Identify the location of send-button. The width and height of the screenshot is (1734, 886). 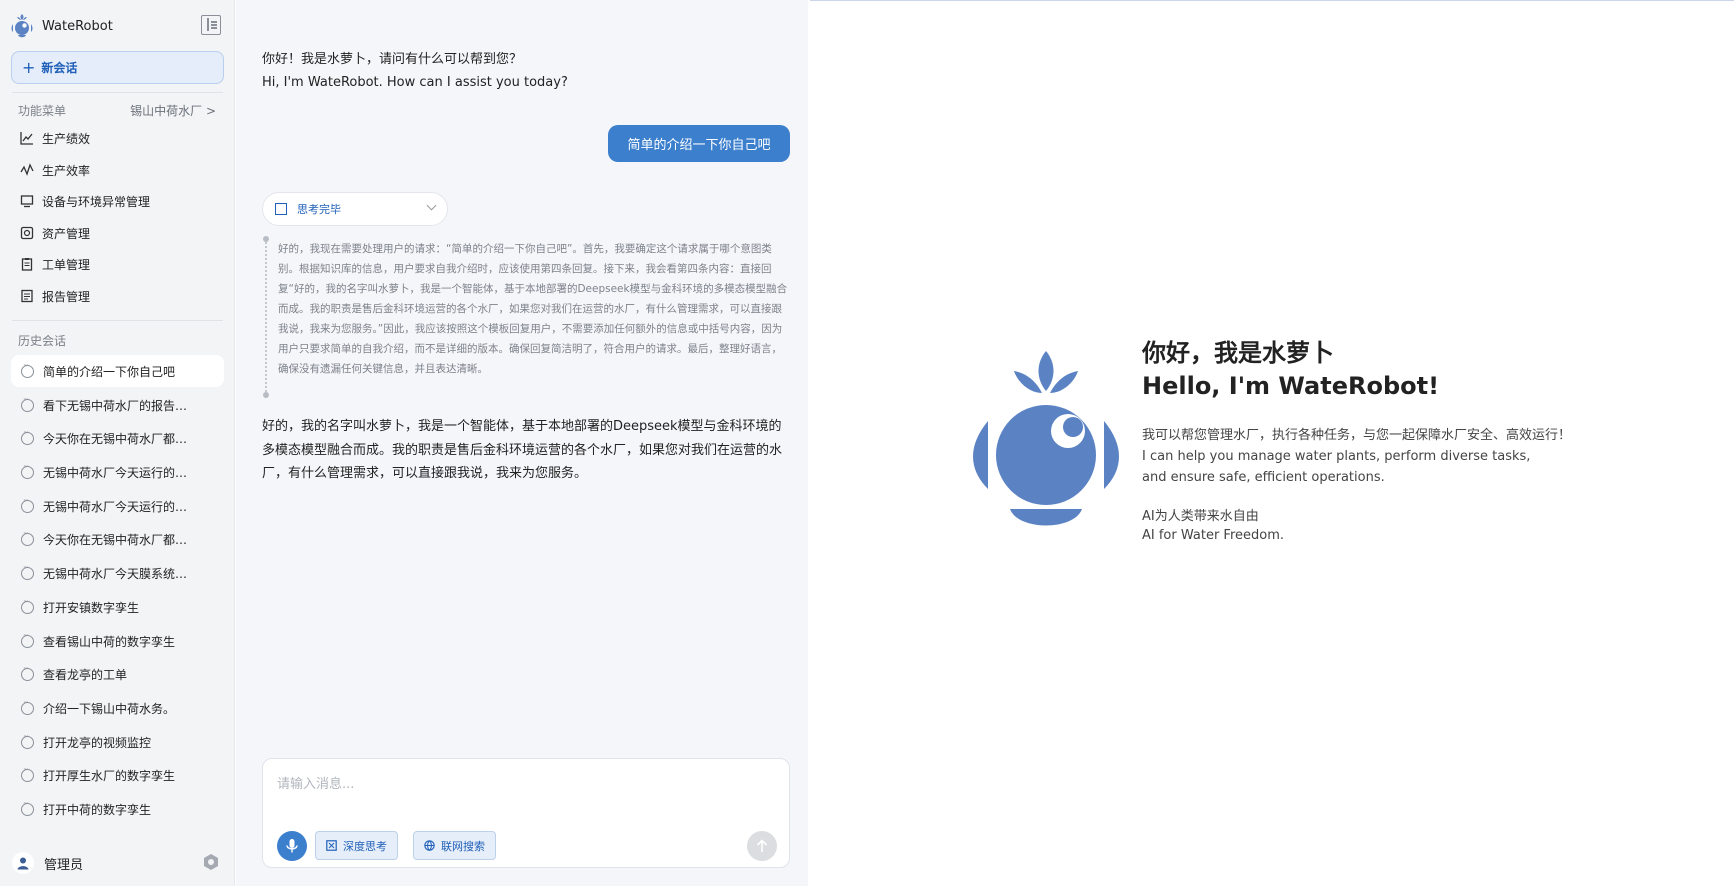
(762, 846).